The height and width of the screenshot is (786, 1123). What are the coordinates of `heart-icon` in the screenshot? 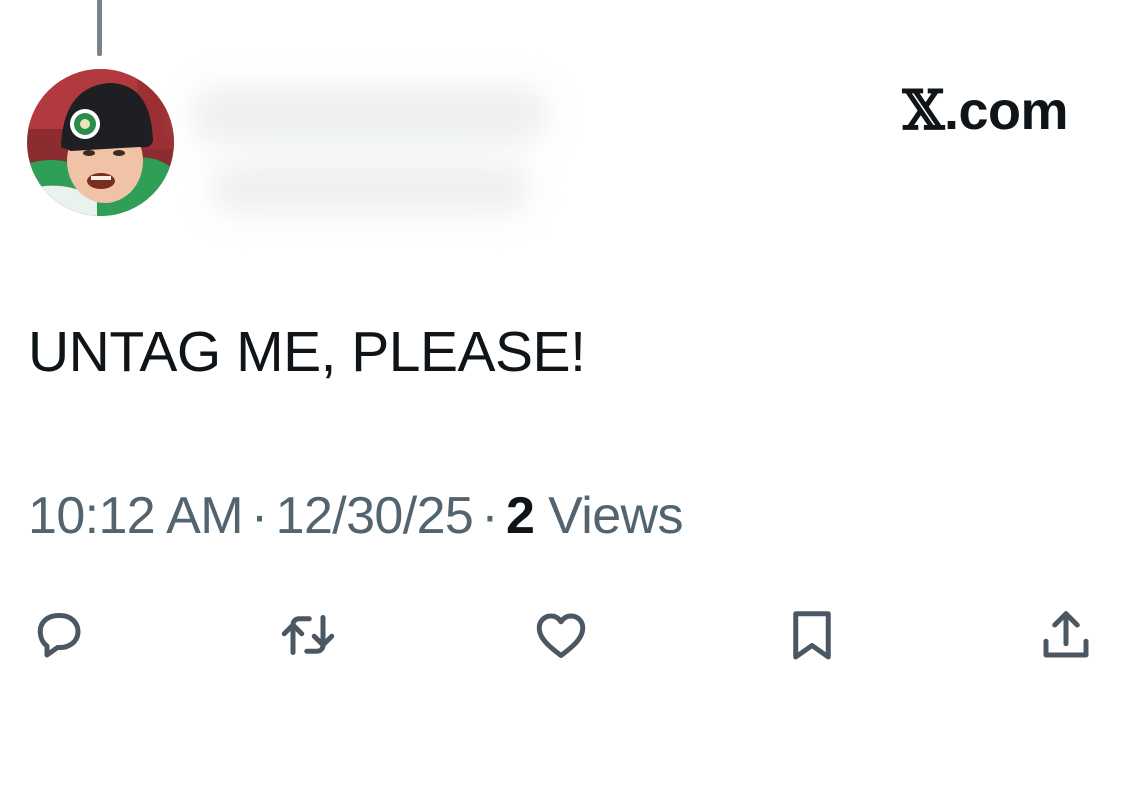 It's located at (561, 635).